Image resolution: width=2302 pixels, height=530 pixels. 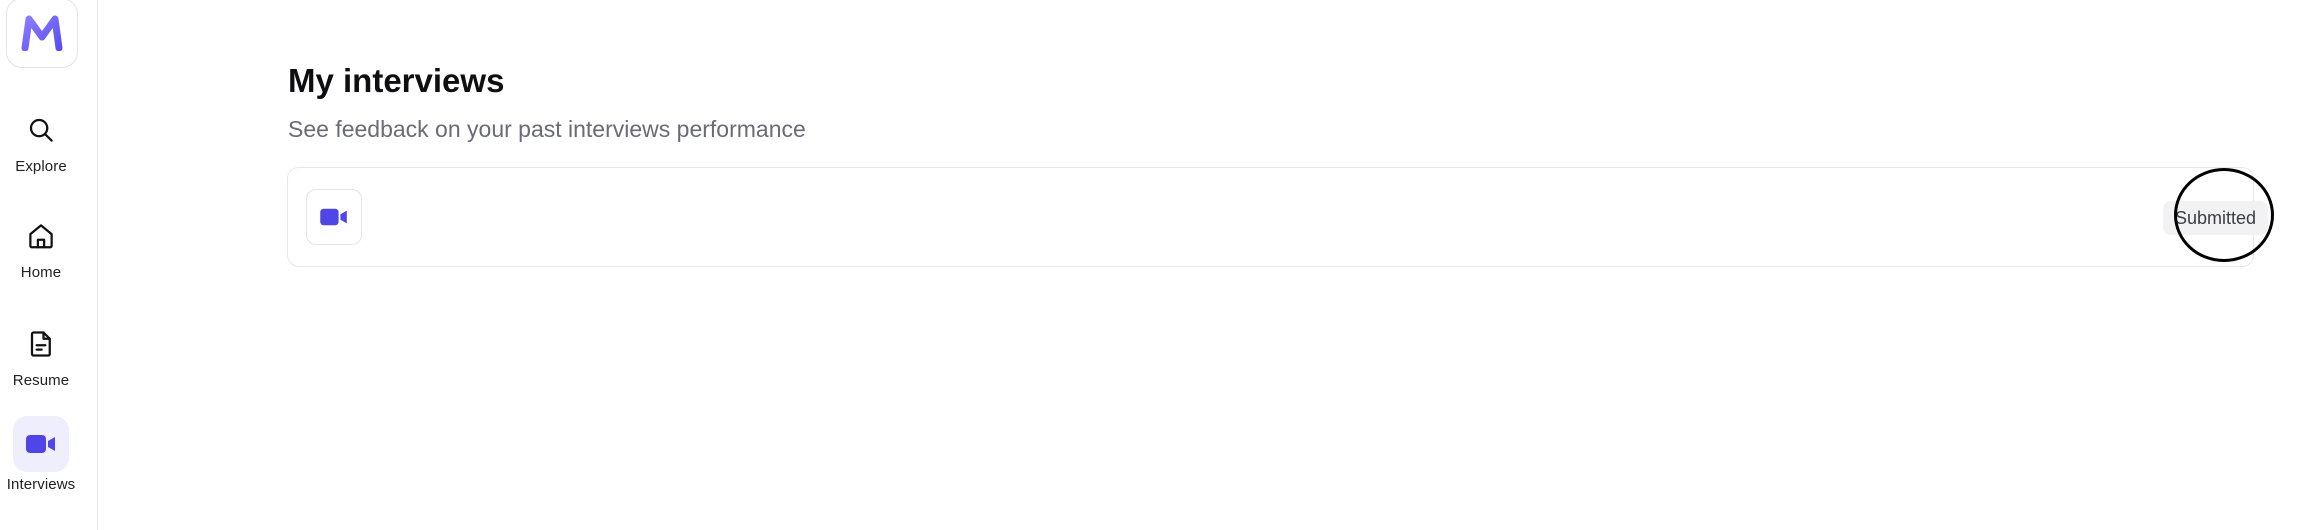 I want to click on sidebar: Explore Home Resume Interviews, so click(x=49, y=265).